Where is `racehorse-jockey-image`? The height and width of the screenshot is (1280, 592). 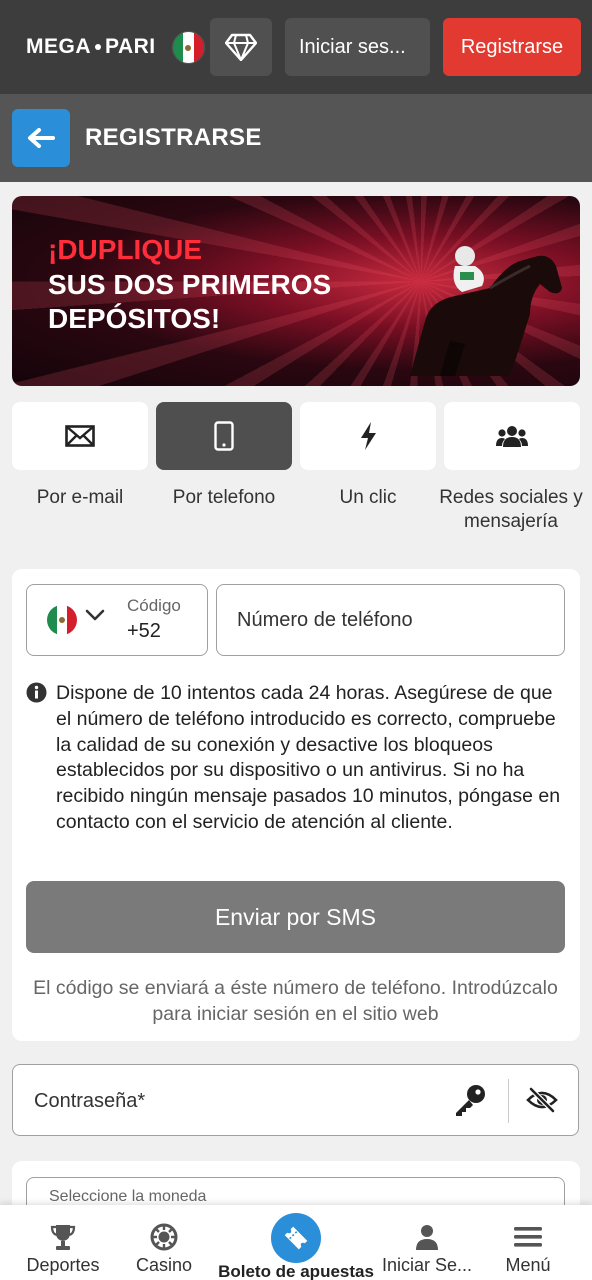 racehorse-jockey-image is located at coordinates (486, 311).